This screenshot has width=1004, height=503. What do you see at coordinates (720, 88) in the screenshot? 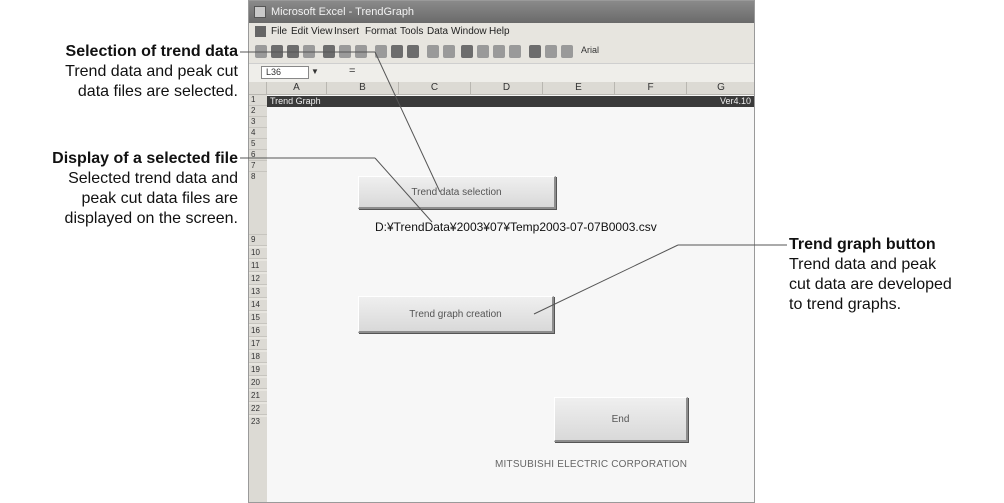
I see `column-header: G` at bounding box center [720, 88].